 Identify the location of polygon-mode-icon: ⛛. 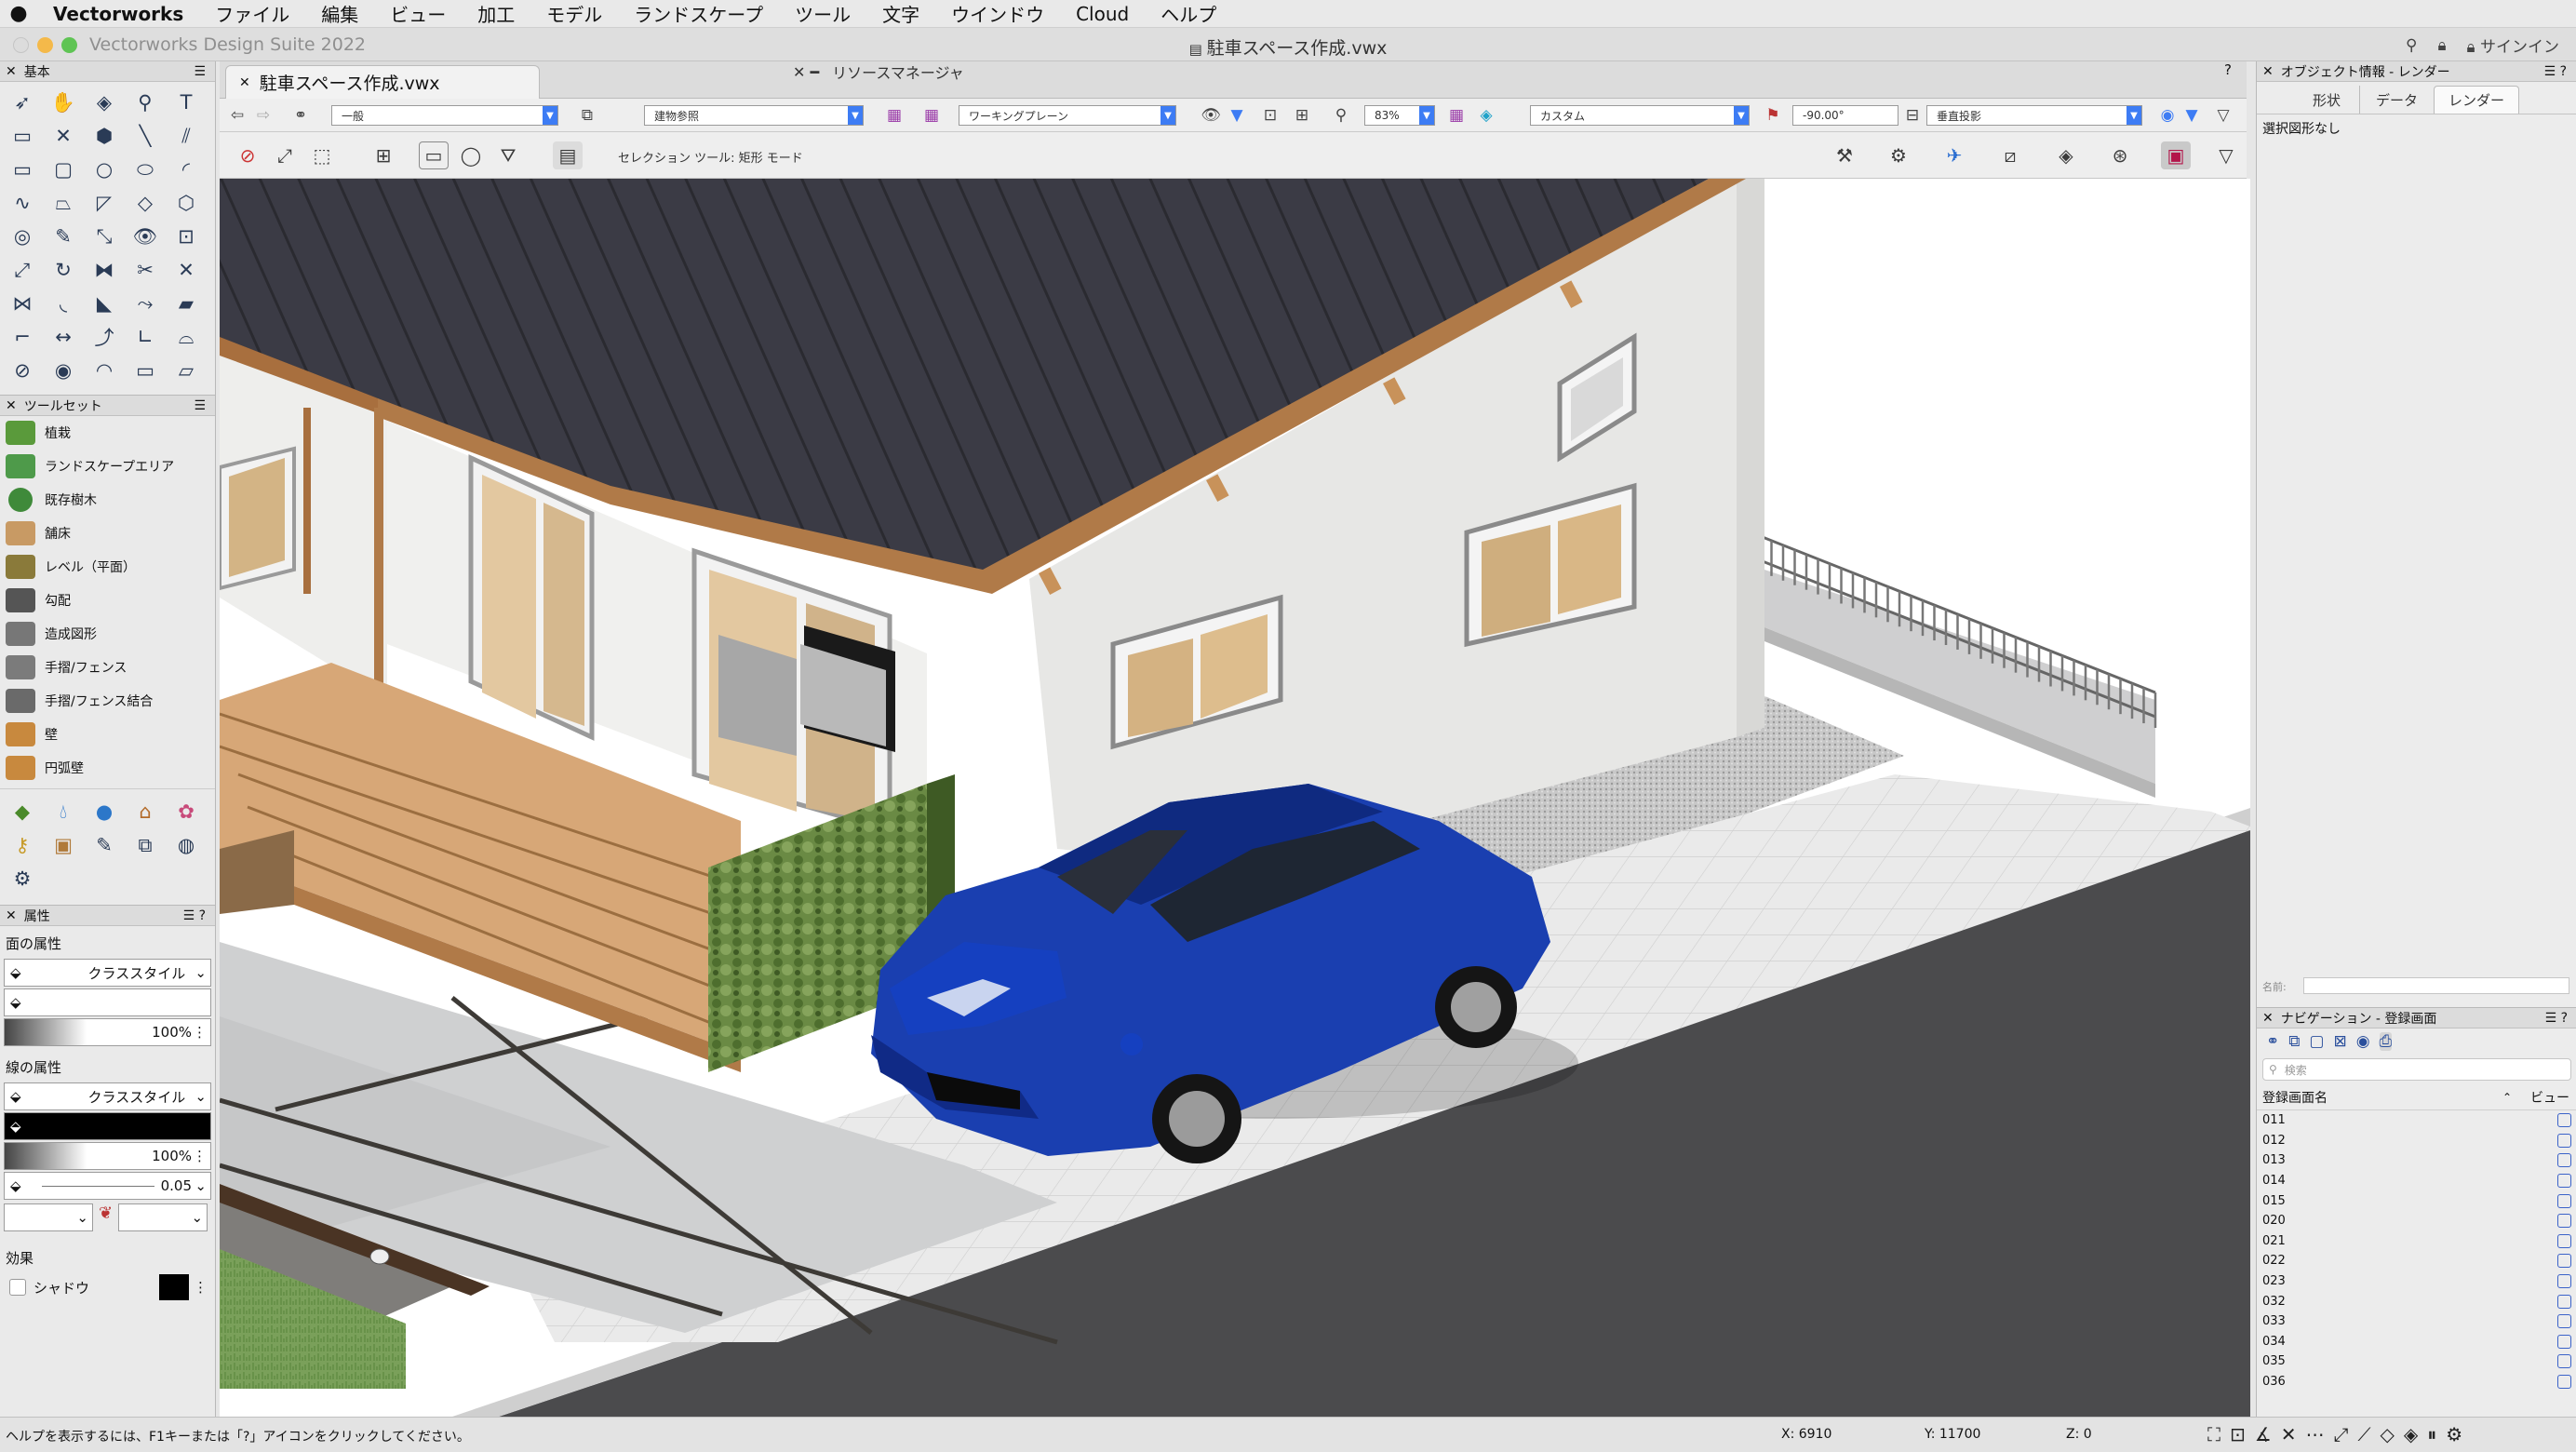
(508, 155).